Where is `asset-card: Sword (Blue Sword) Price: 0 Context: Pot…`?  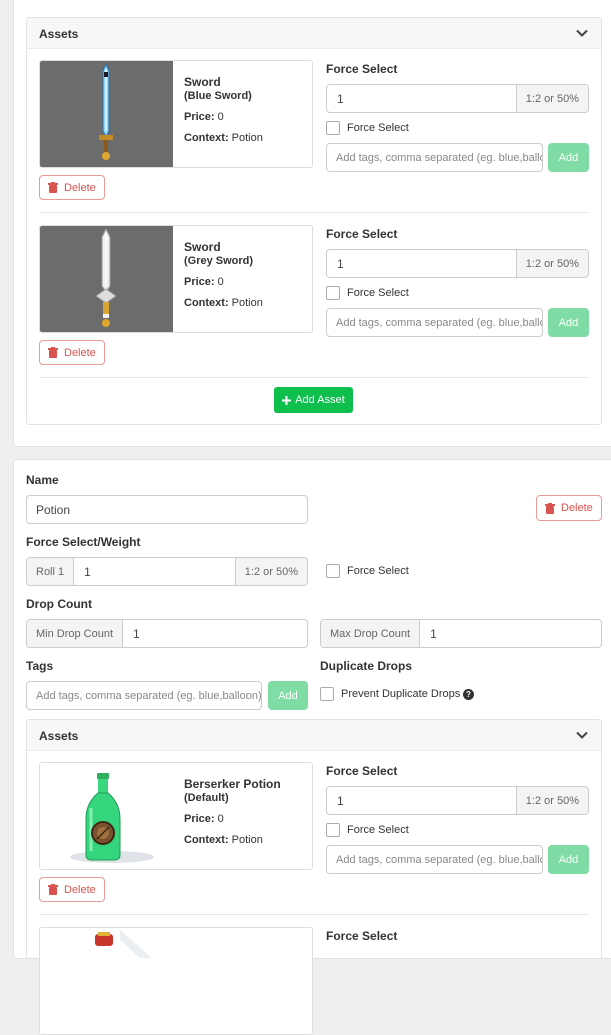 asset-card: Sword (Blue Sword) Price: 0 Context: Pot… is located at coordinates (176, 114).